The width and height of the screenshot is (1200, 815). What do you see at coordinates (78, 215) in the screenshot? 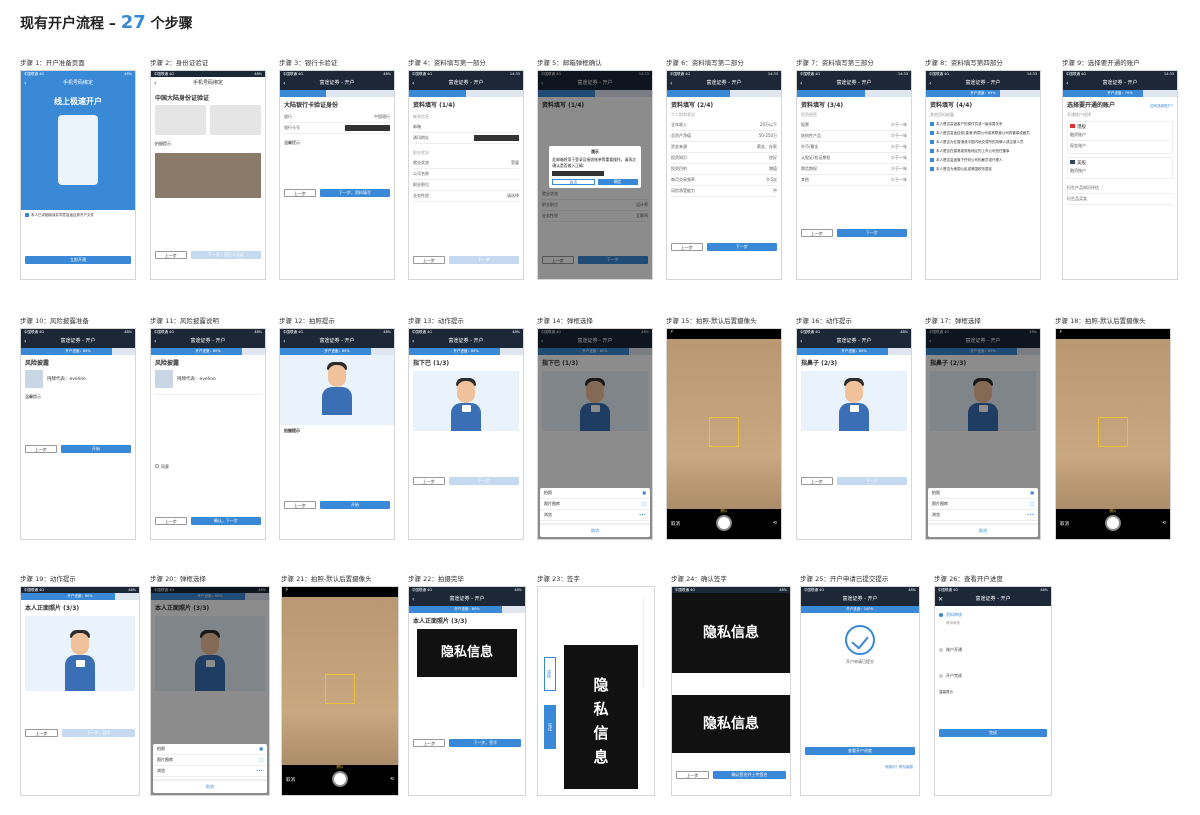
I see `agree-row: 本人已详细阅读并同意富途证券开户文件` at bounding box center [78, 215].